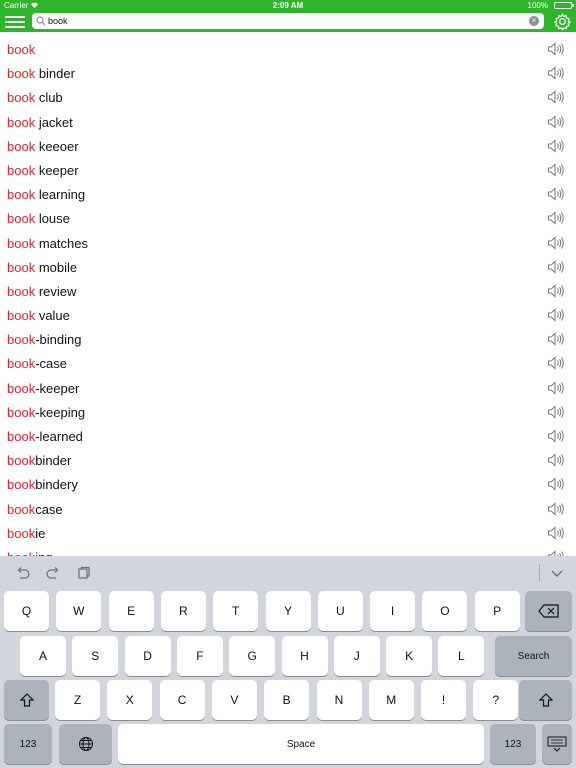  Describe the element at coordinates (288, 98) in the screenshot. I see `list-item: book club` at that location.